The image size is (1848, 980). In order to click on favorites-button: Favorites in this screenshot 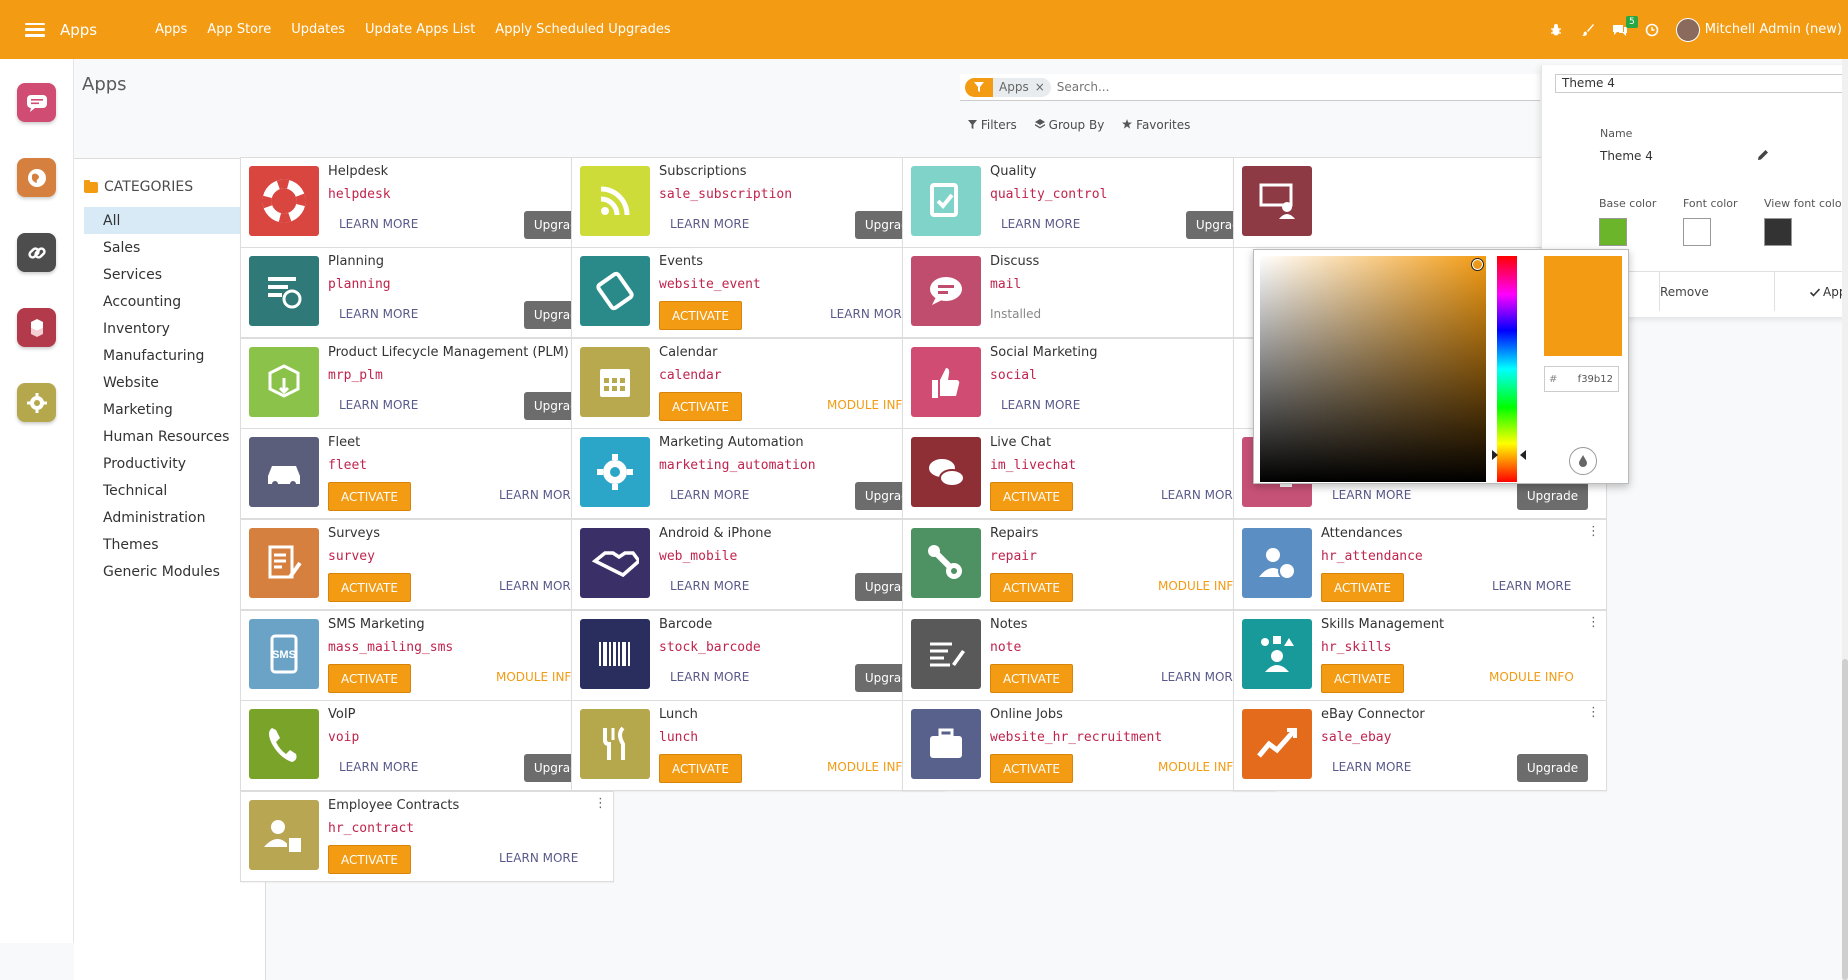, I will do `click(1156, 125)`.